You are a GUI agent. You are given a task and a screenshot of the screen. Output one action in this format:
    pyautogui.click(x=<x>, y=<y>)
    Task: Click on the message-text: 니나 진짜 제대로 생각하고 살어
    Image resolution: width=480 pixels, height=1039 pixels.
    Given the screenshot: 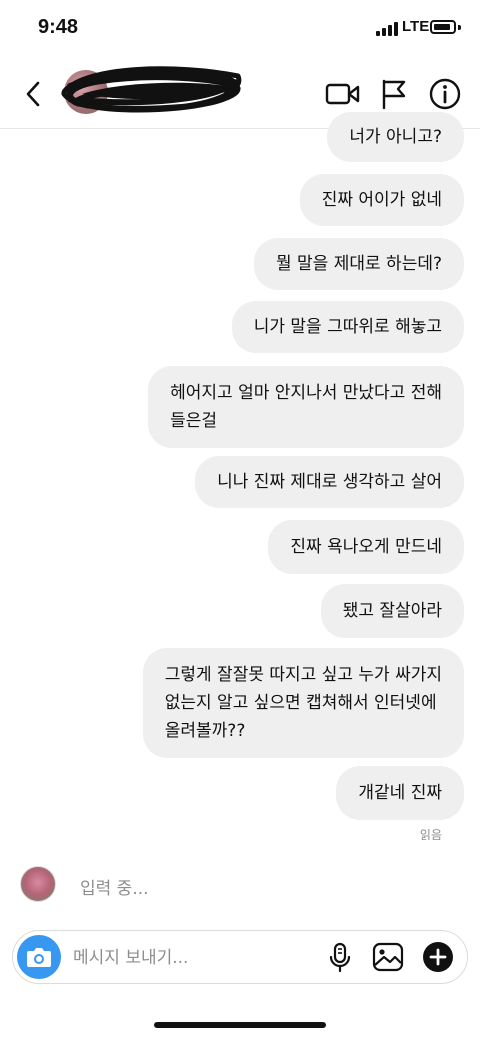 What is the action you would take?
    pyautogui.click(x=329, y=482)
    